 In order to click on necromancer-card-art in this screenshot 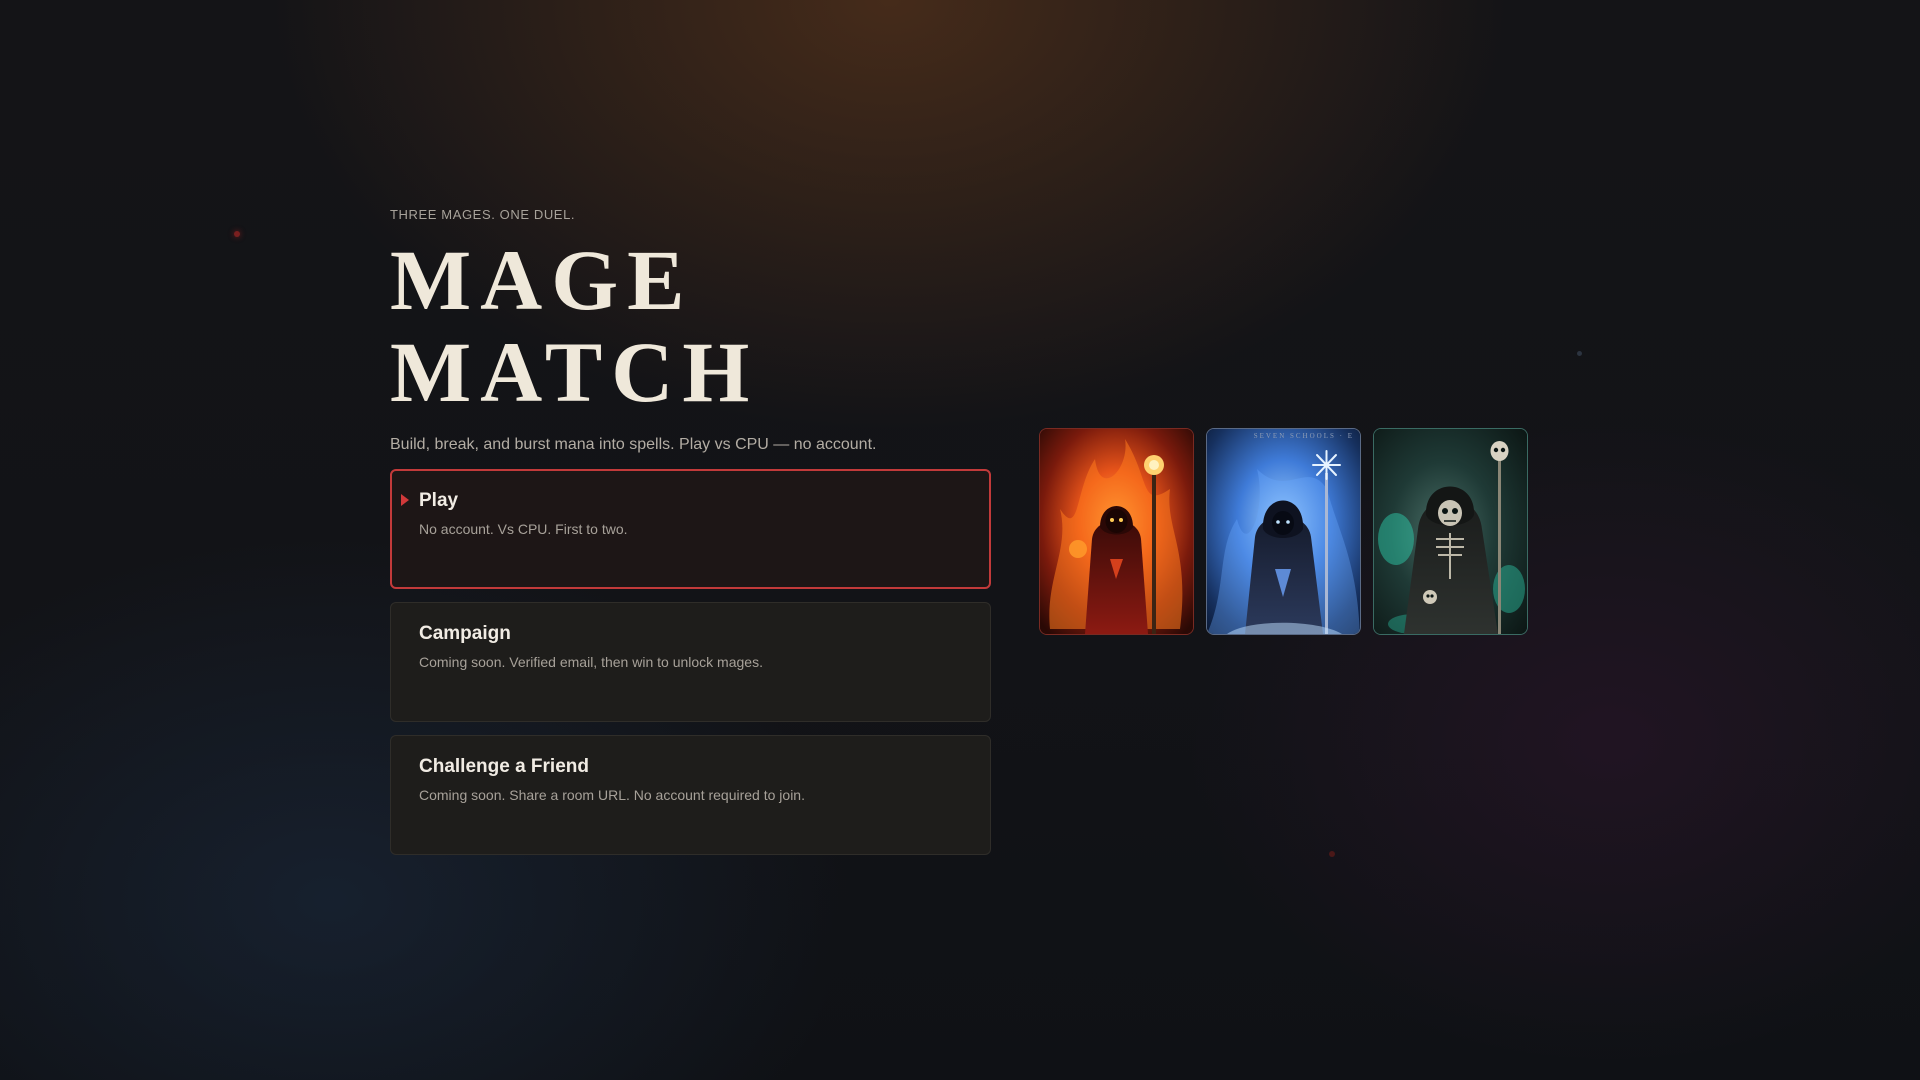, I will do `click(1450, 531)`.